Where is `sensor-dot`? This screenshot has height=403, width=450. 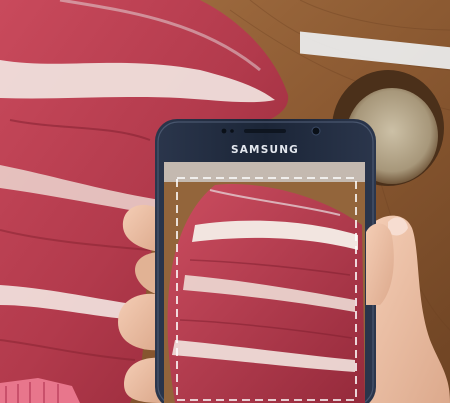 sensor-dot is located at coordinates (224, 131).